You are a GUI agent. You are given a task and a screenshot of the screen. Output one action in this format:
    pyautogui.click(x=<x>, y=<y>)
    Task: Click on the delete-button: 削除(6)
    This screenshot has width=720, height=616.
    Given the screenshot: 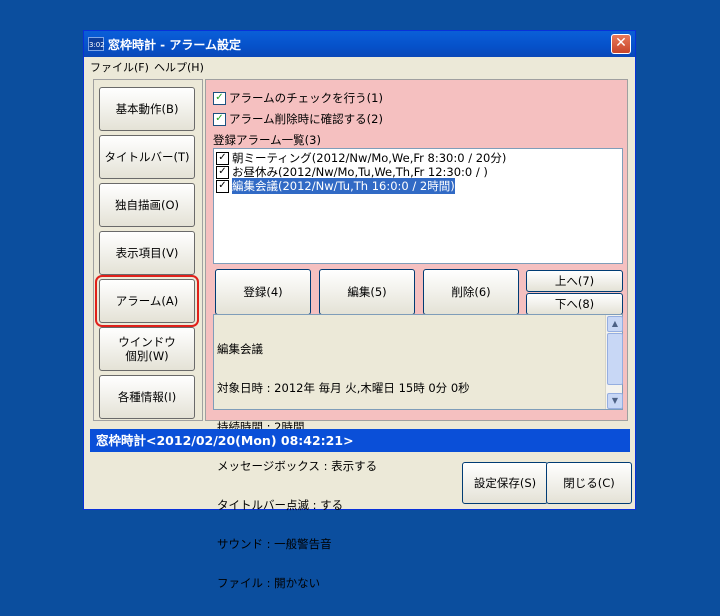 What is the action you would take?
    pyautogui.click(x=471, y=292)
    